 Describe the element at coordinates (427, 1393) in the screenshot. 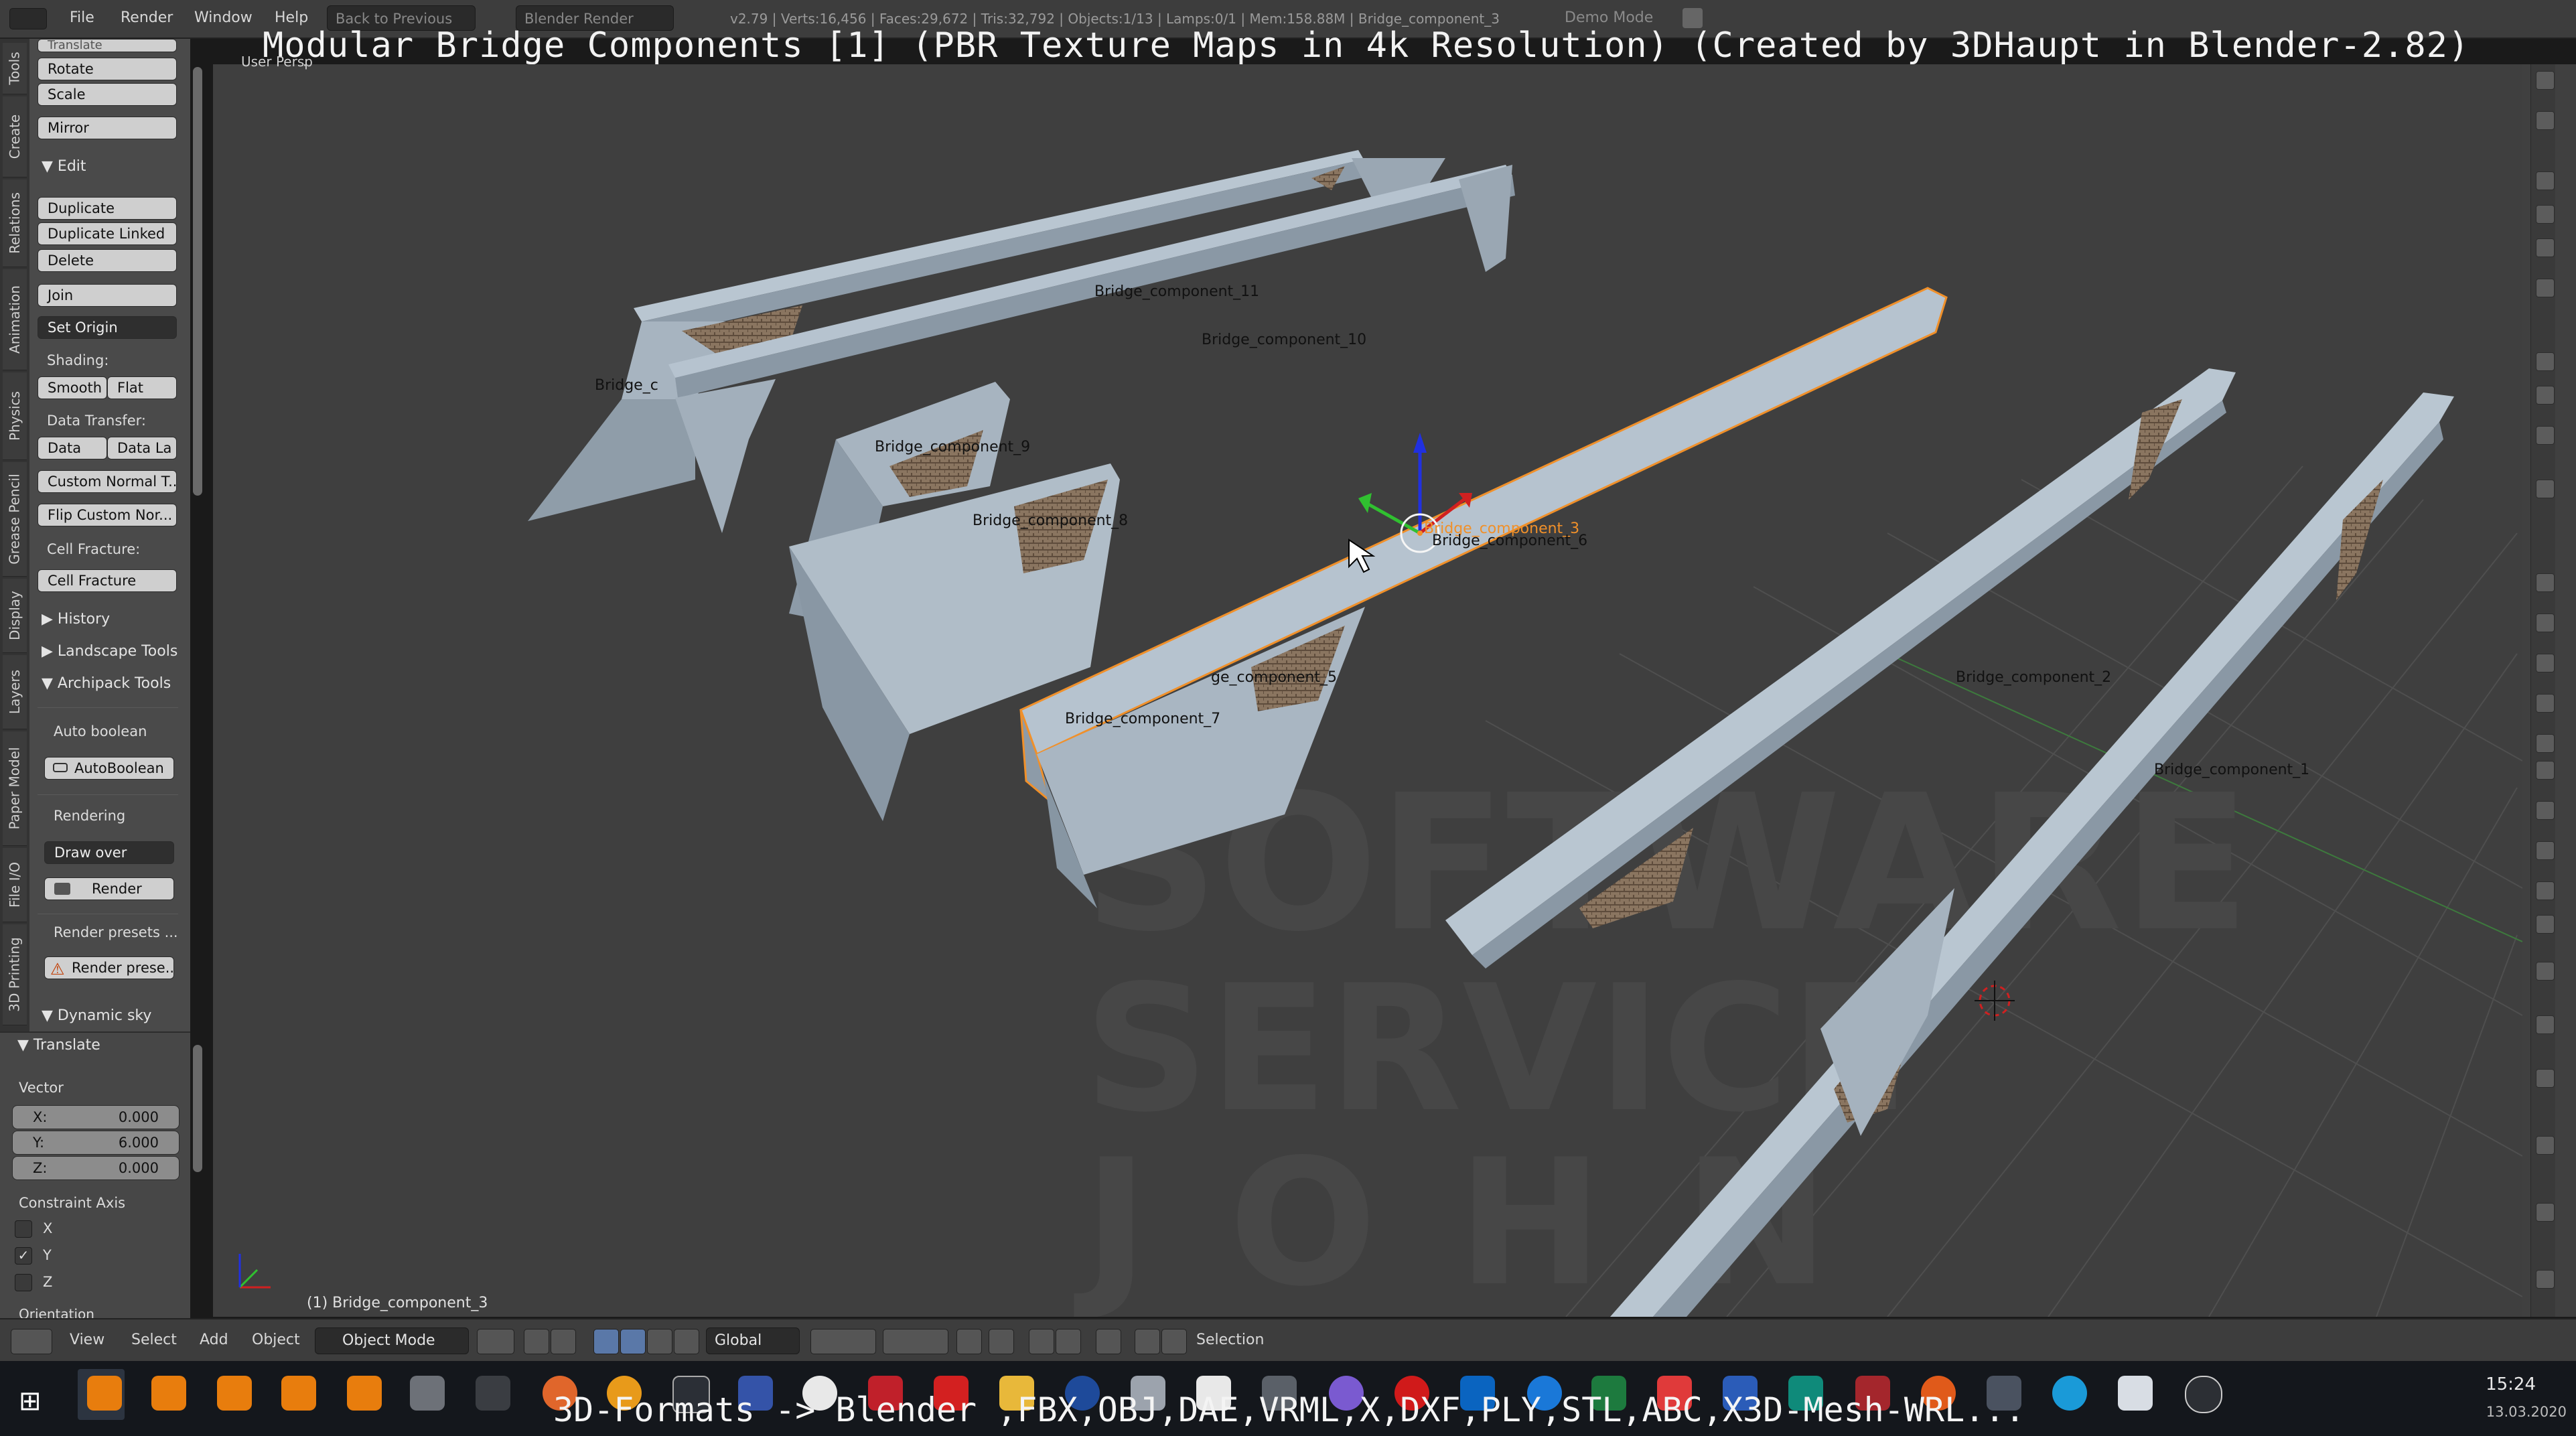

I see `taskbar-app-icon` at that location.